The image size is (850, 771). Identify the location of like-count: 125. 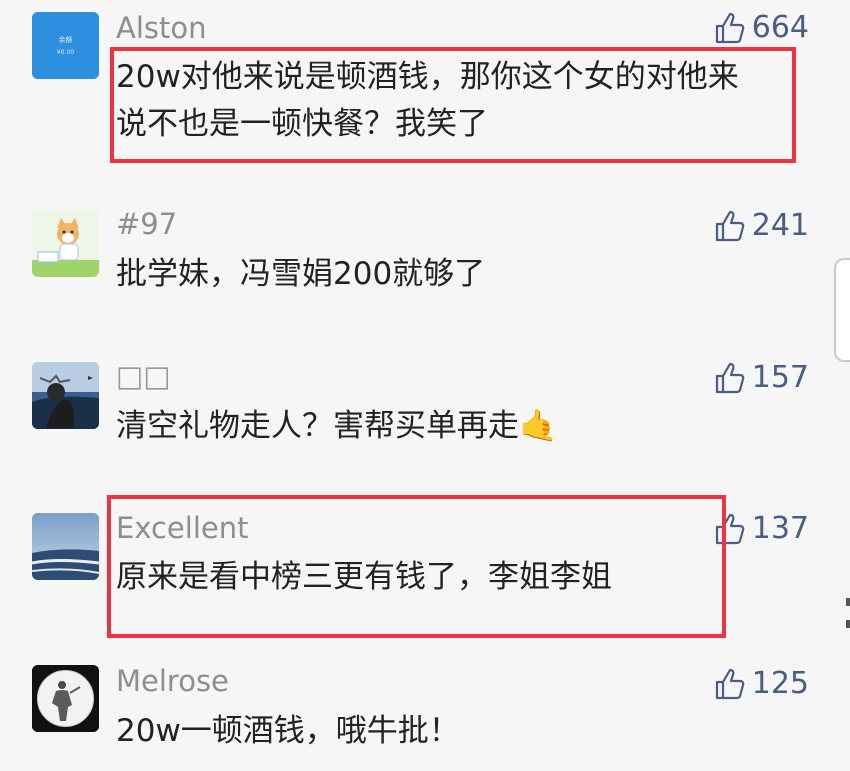
(780, 683).